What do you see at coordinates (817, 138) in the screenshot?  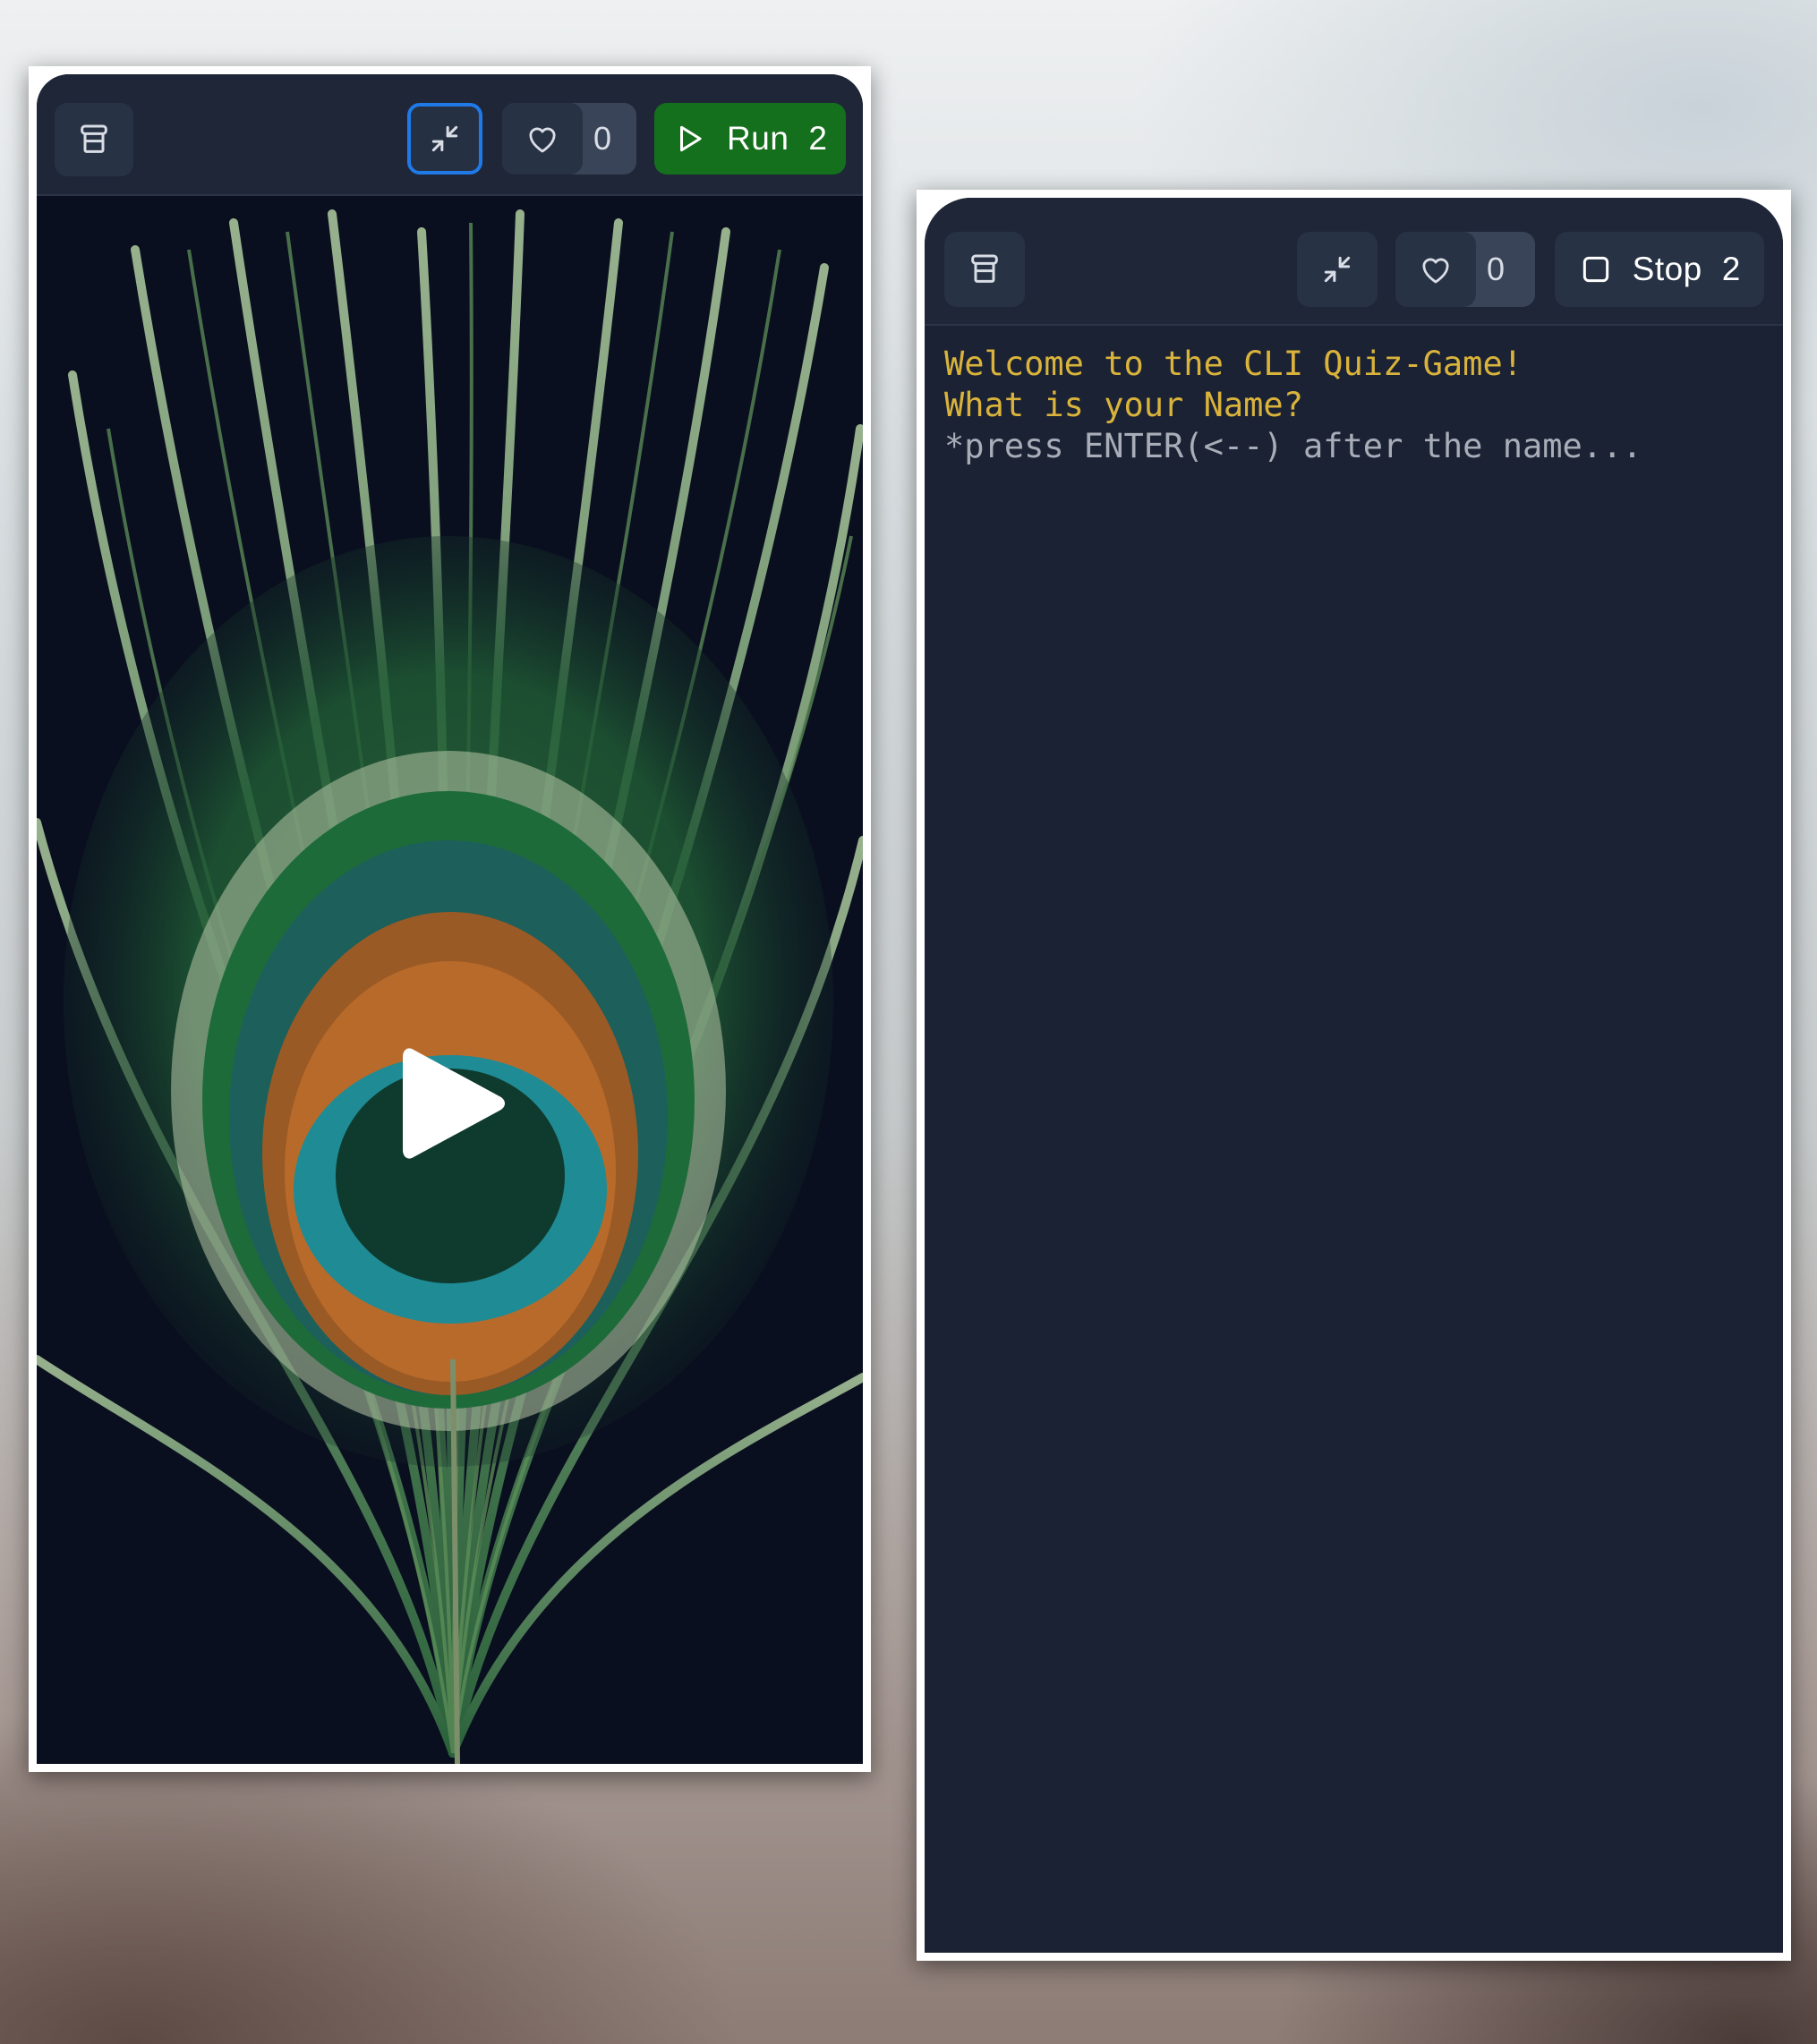 I see `run-count: 2` at bounding box center [817, 138].